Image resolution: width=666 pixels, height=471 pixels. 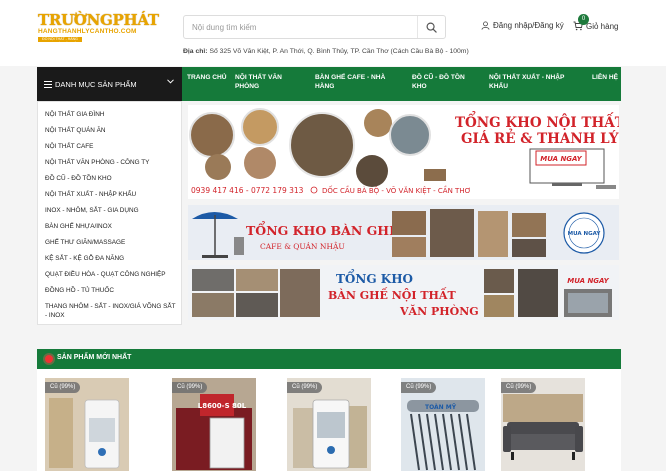 I want to click on banner1-buy-button: MUA NGAY, so click(x=561, y=159).